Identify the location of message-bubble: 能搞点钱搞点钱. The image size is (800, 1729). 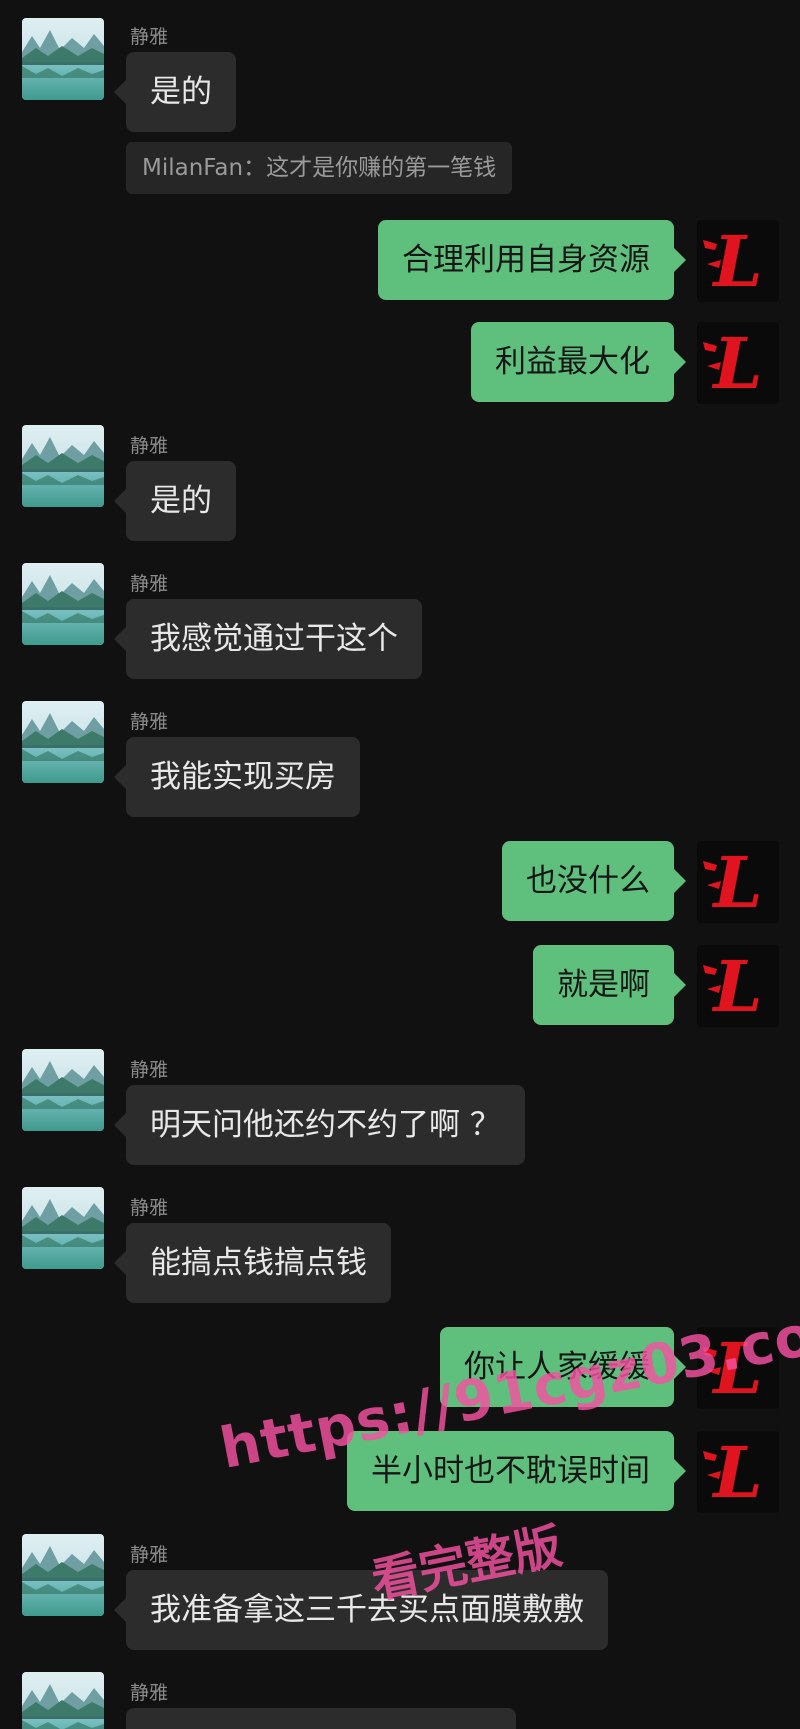
(252, 1263).